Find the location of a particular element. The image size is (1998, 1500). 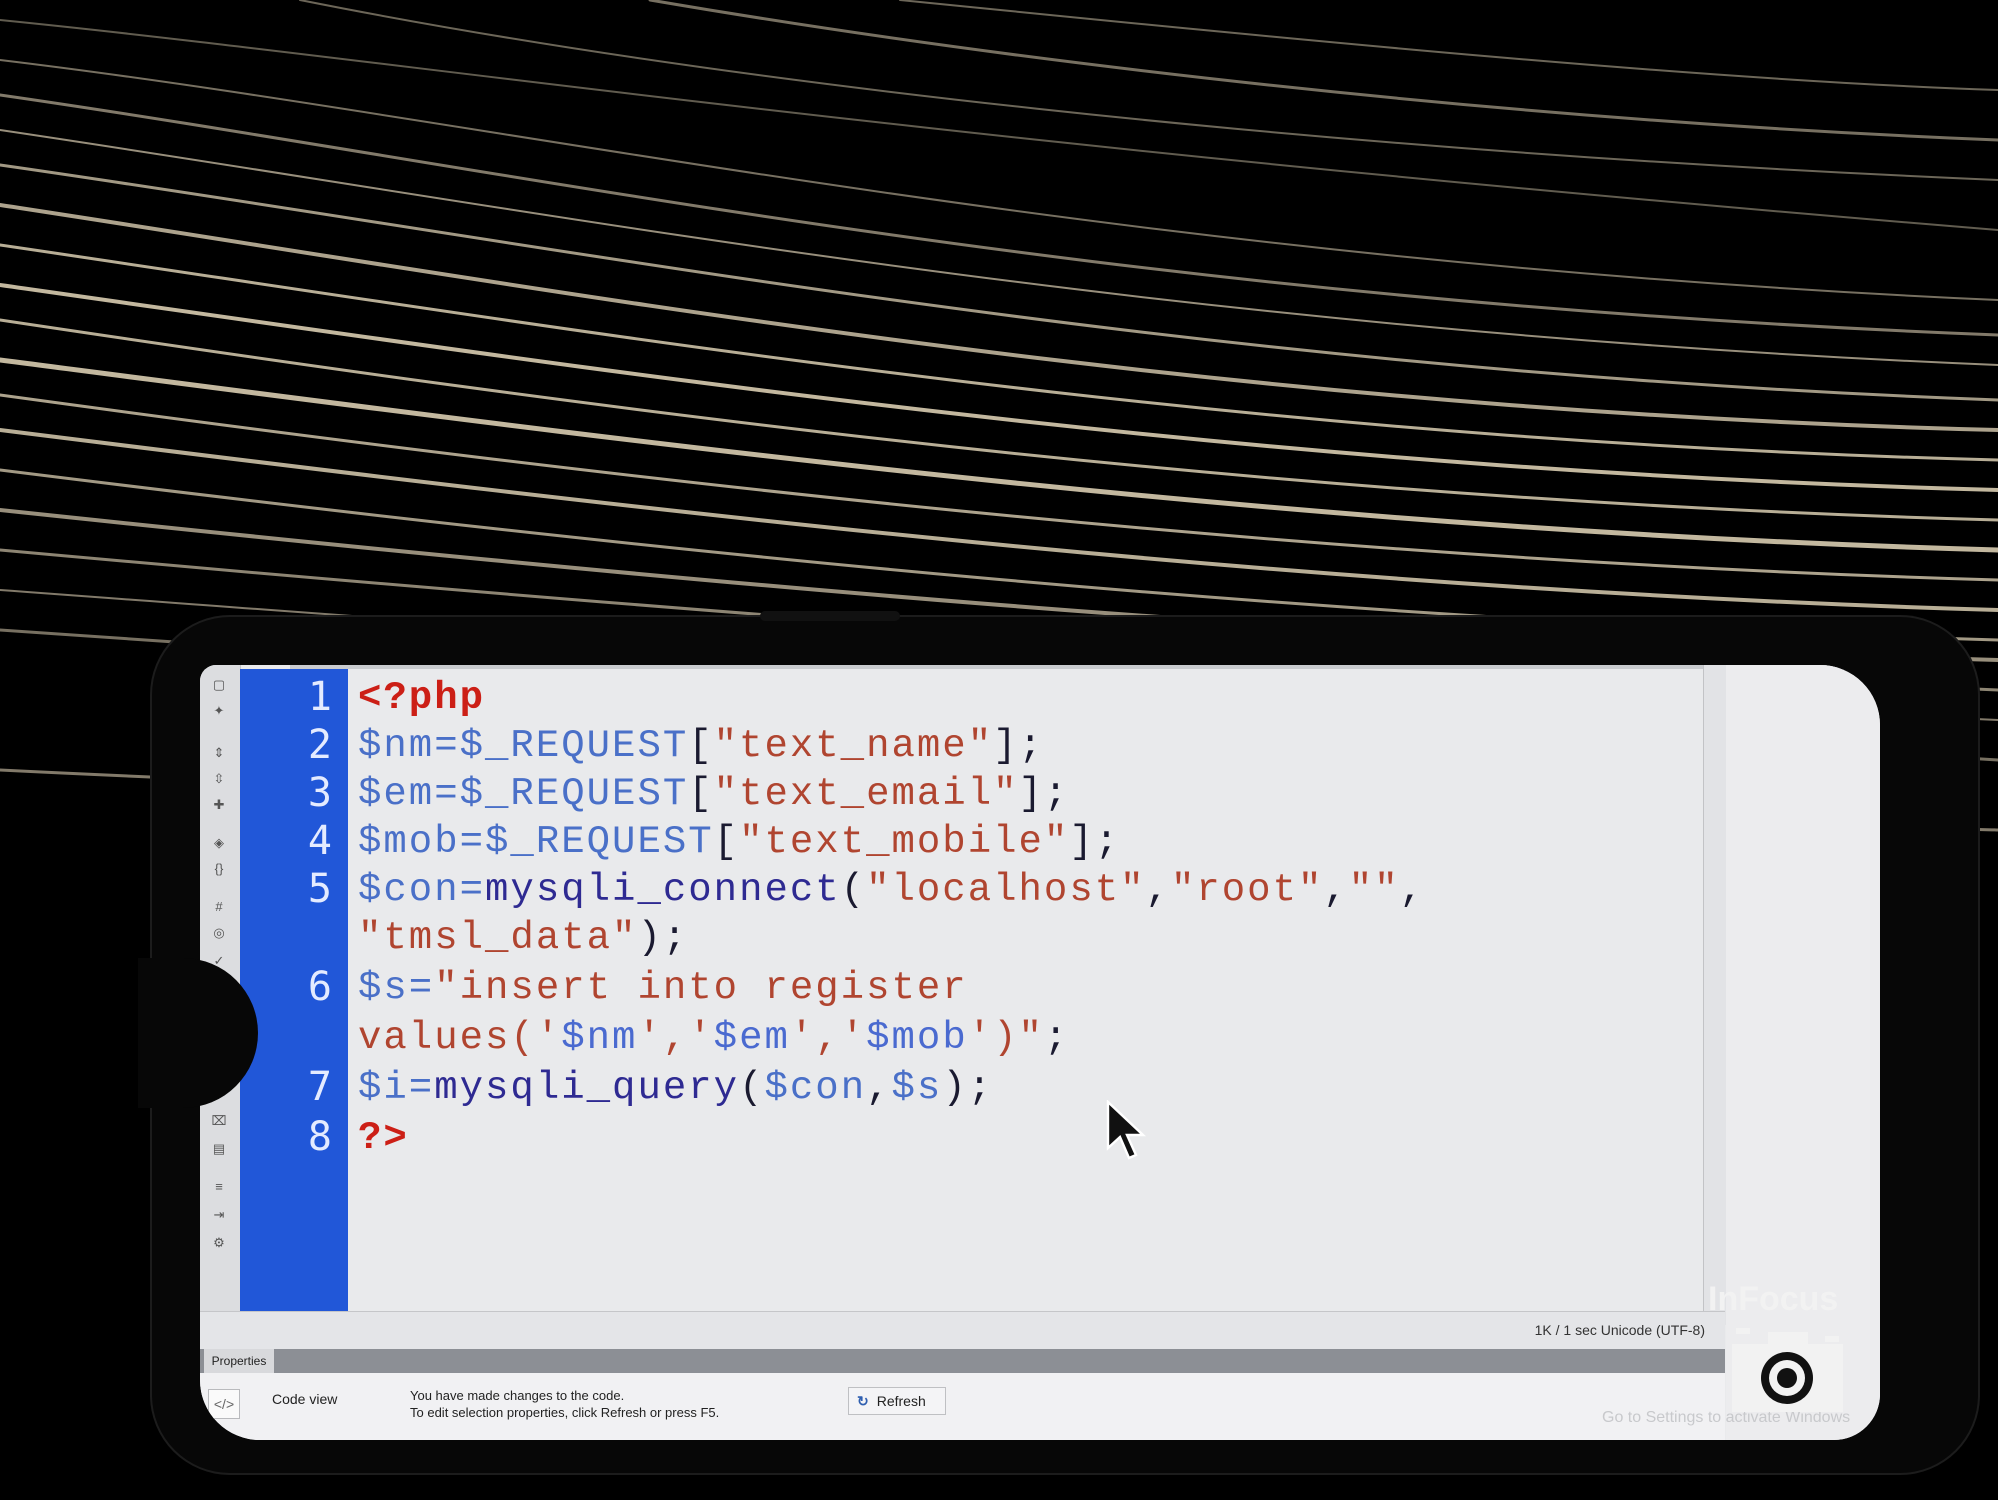

code-line: $s="insert into register is located at coordinates (663, 988).